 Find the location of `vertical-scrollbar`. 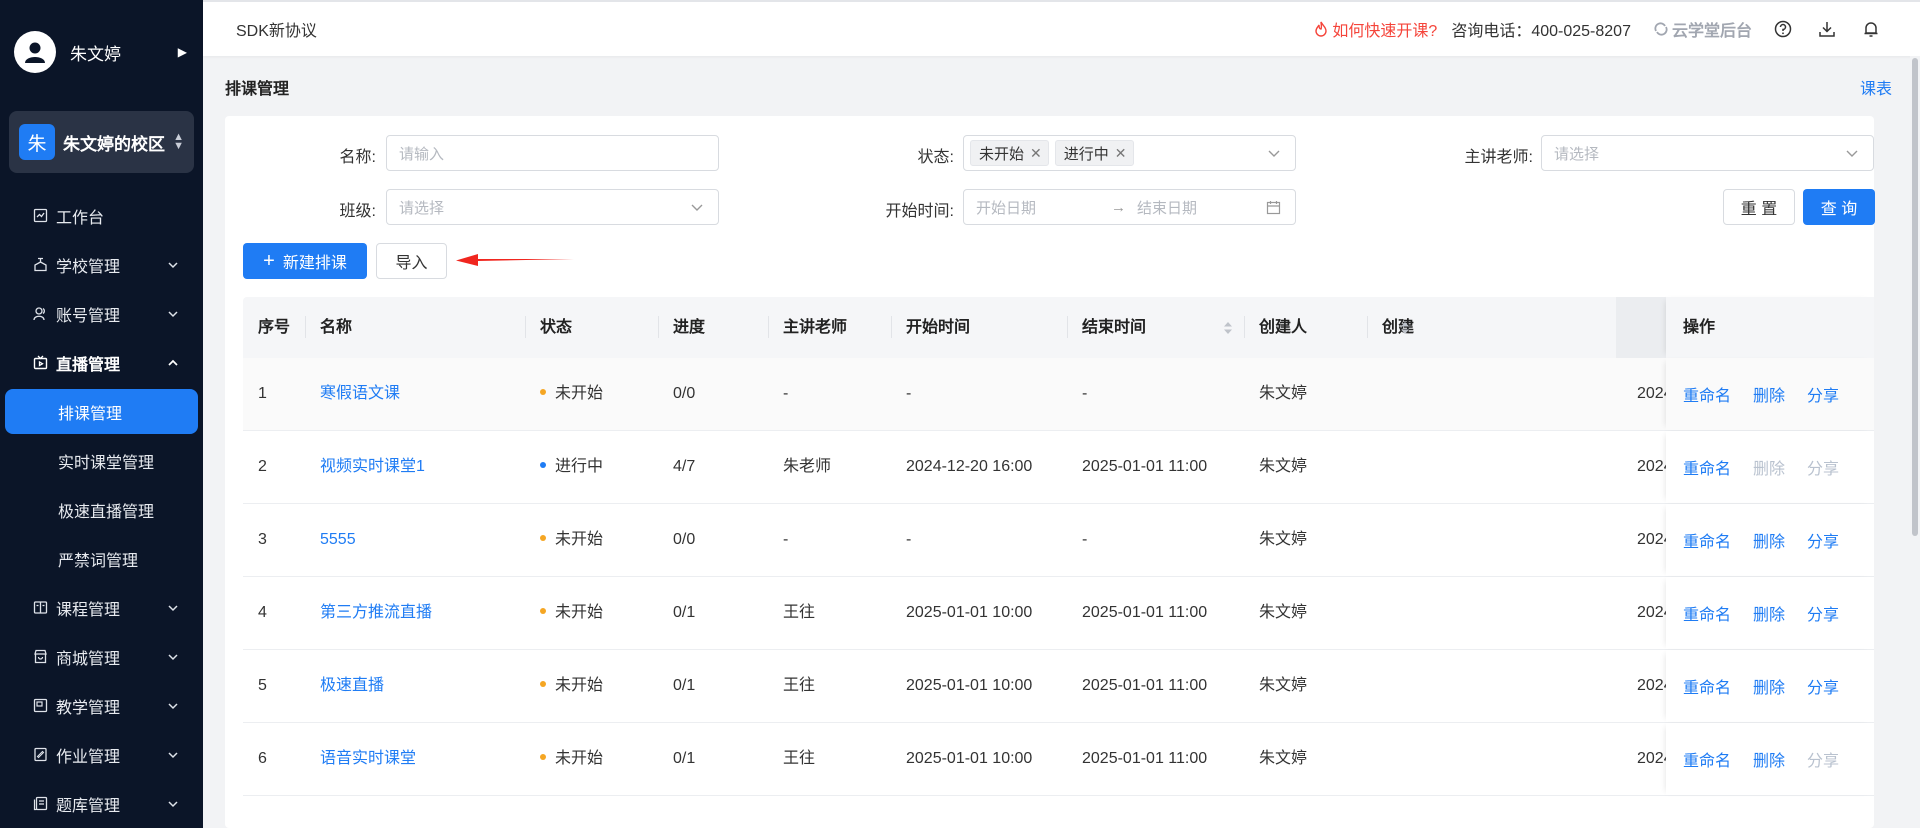

vertical-scrollbar is located at coordinates (1915, 442).